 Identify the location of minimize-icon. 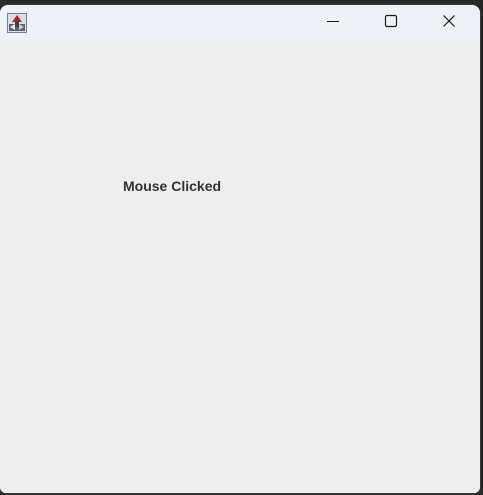
(333, 23).